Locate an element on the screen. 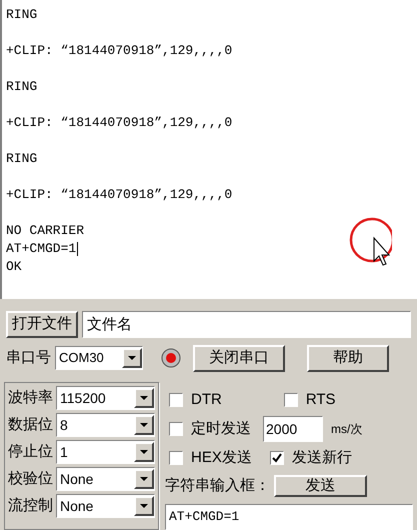 Image resolution: width=417 pixels, height=530 pixels. check-icon is located at coordinates (277, 458).